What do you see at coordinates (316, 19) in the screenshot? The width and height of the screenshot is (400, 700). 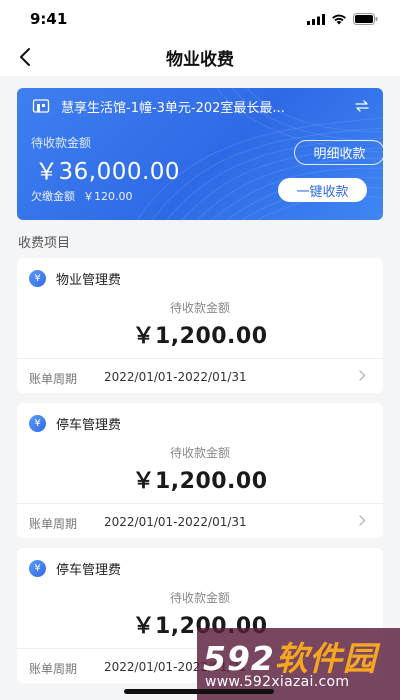 I see `signal-icon` at bounding box center [316, 19].